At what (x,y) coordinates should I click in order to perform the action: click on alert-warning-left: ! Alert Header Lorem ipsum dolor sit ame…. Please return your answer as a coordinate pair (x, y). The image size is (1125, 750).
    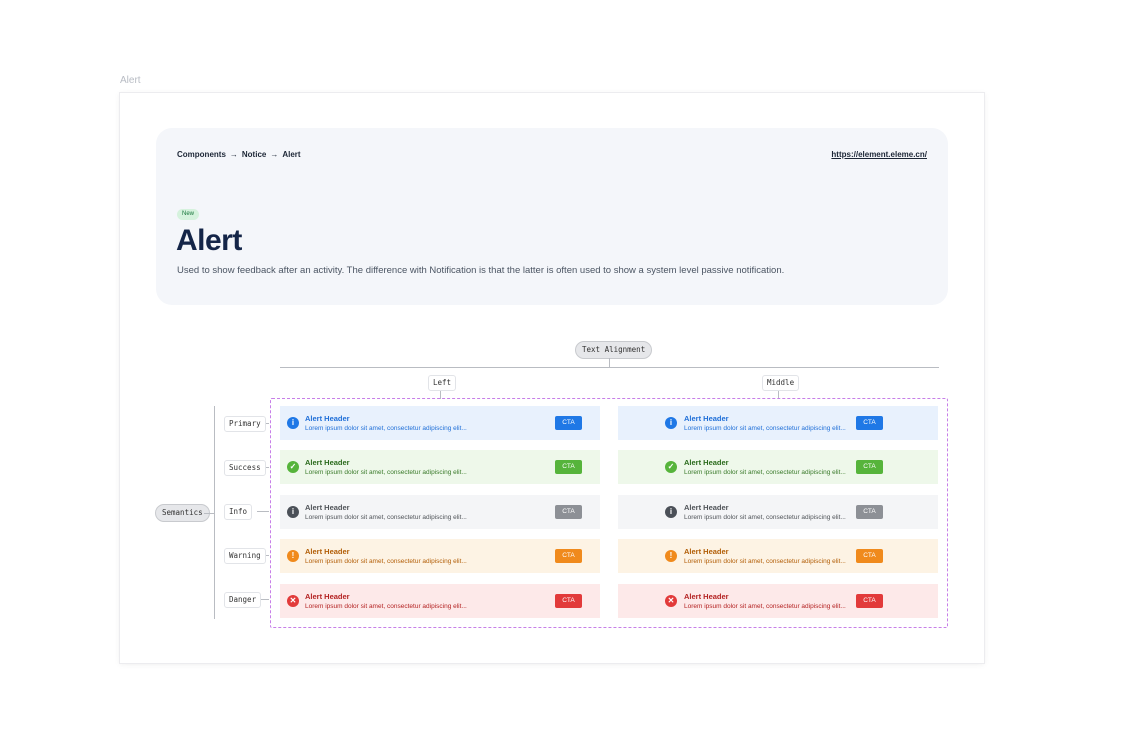
    Looking at the image, I should click on (440, 556).